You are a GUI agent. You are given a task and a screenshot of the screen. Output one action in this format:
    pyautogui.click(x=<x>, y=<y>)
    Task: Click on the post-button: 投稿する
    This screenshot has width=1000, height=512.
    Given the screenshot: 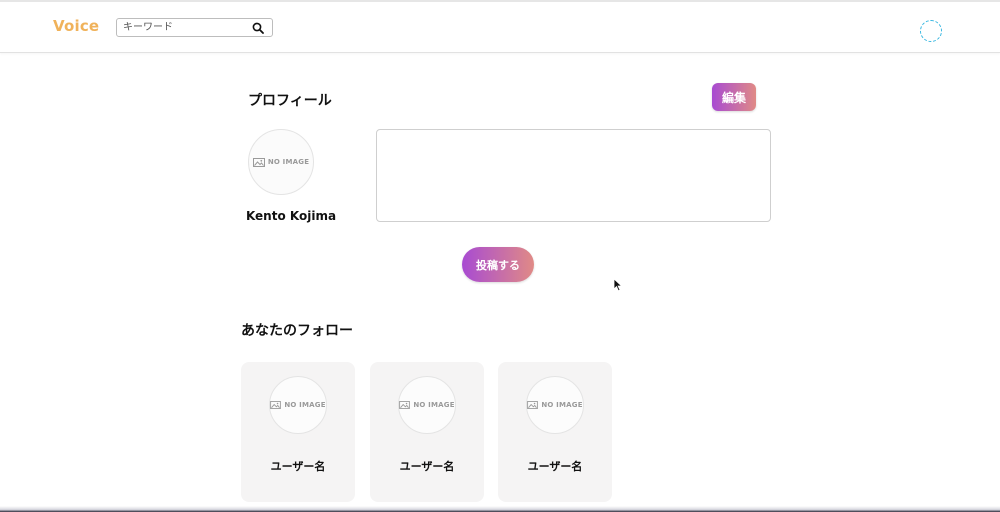 What is the action you would take?
    pyautogui.click(x=498, y=264)
    